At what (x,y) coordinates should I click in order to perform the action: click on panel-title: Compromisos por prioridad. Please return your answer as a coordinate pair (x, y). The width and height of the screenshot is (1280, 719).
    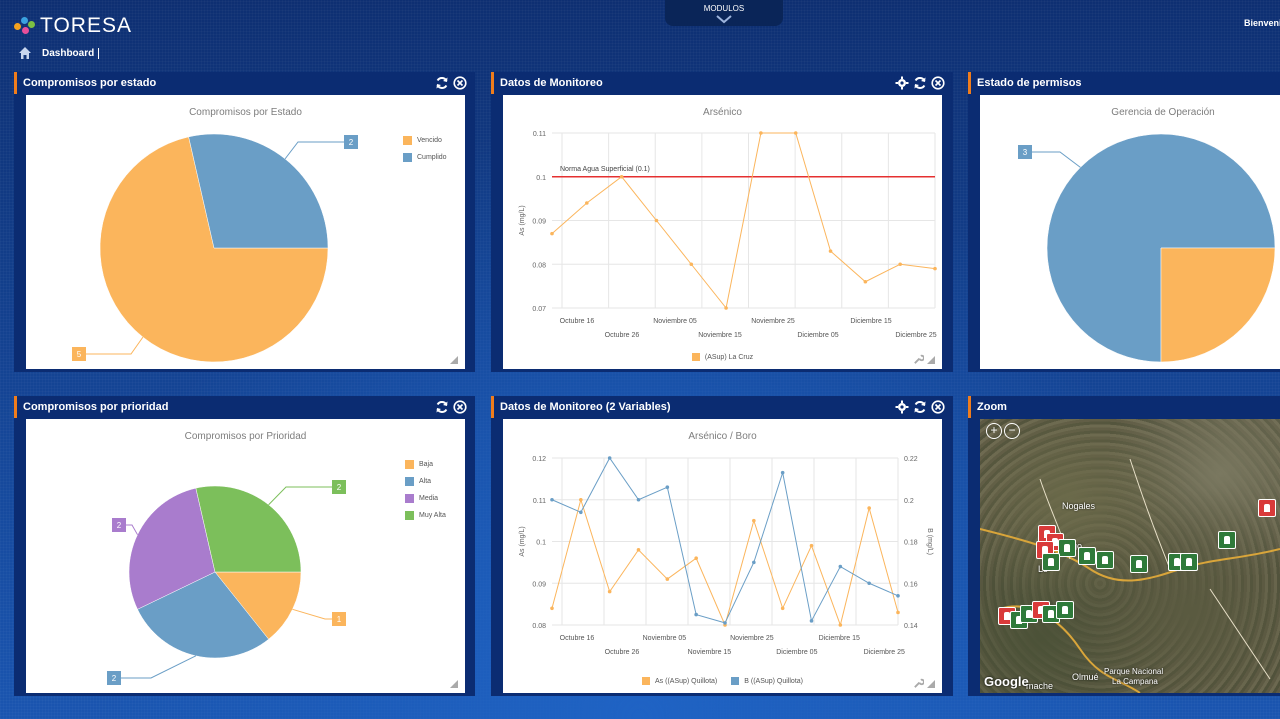
    Looking at the image, I should click on (96, 407).